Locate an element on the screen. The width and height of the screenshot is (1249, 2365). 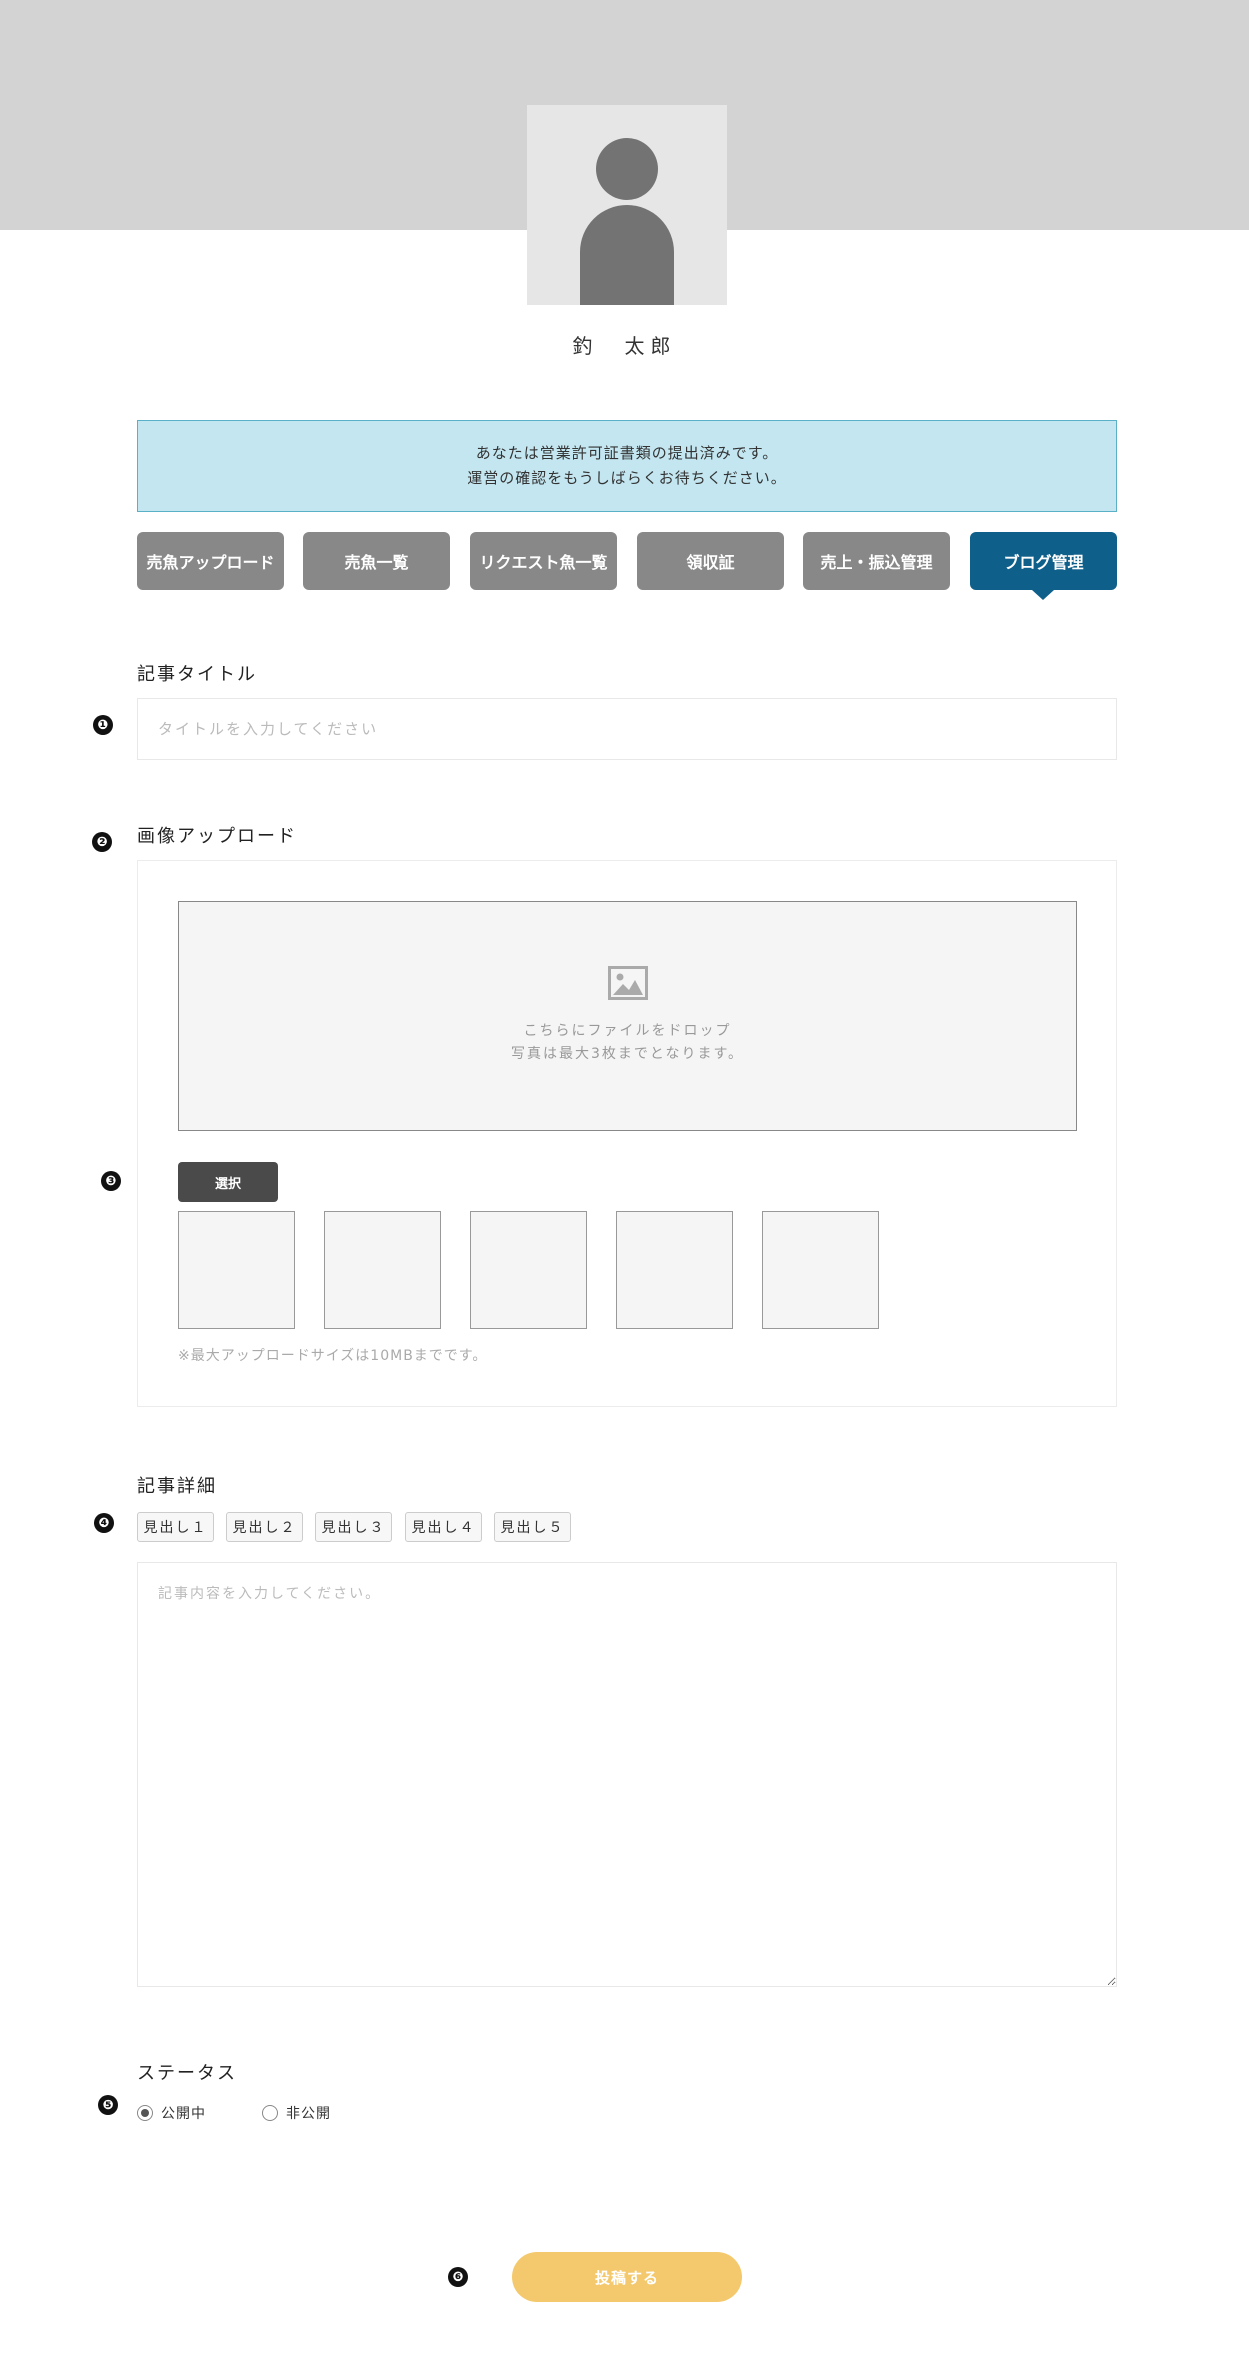
heading-5-button: 見出し５ is located at coordinates (532, 1527).